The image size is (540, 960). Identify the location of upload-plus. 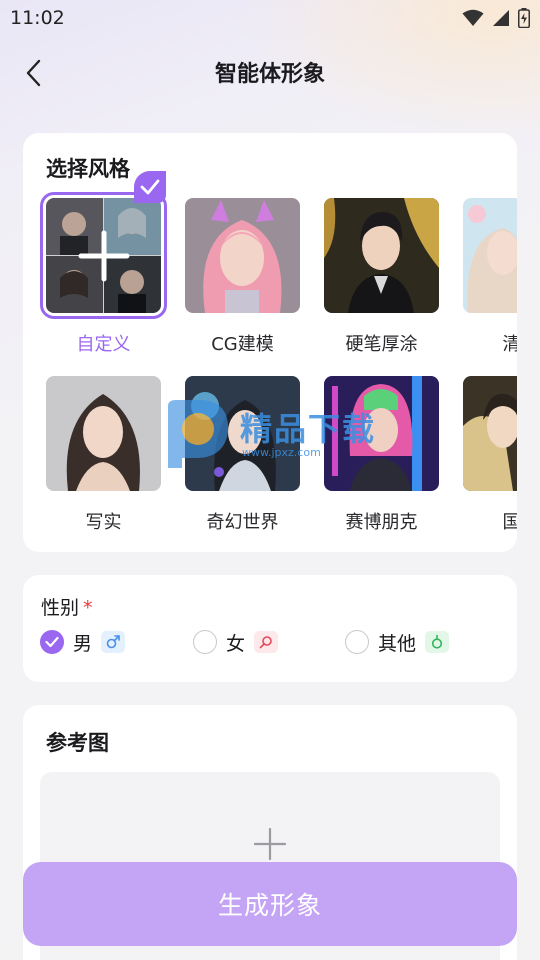
(270, 846).